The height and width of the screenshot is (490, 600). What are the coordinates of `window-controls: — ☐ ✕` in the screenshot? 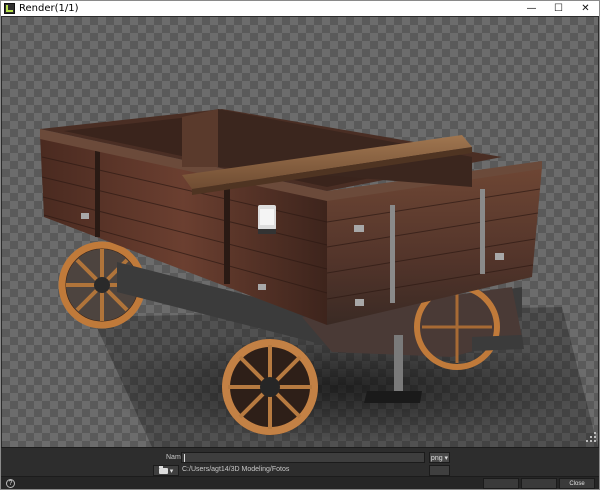 It's located at (558, 8).